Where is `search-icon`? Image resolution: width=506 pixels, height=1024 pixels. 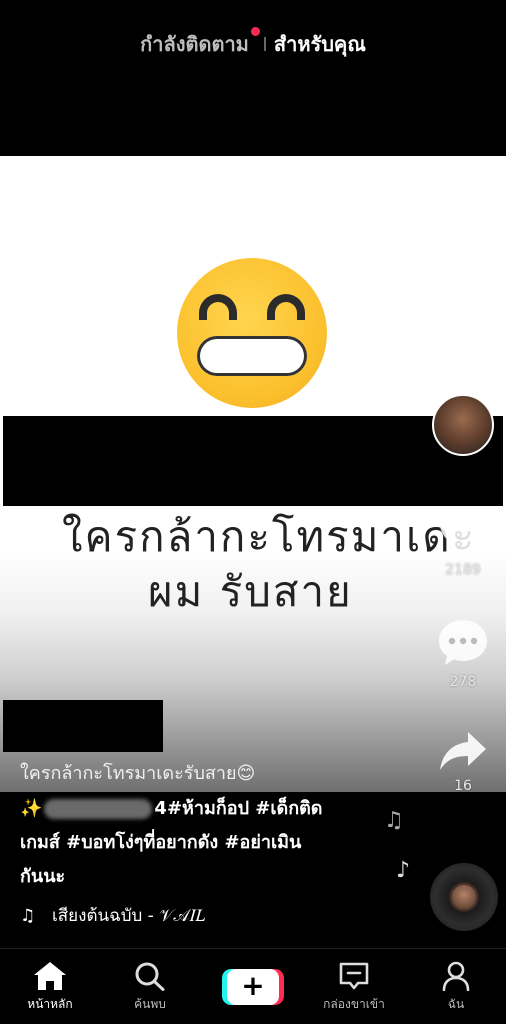
search-icon is located at coordinates (150, 976).